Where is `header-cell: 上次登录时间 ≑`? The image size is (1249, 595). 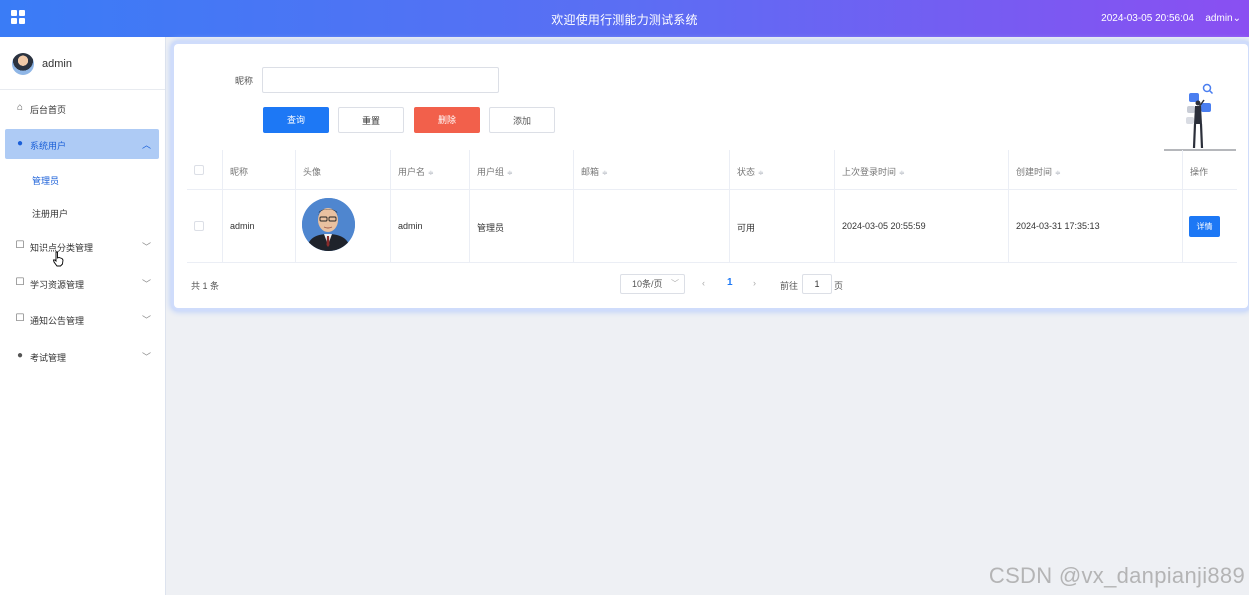
header-cell: 上次登录时间 ≑ is located at coordinates (922, 169).